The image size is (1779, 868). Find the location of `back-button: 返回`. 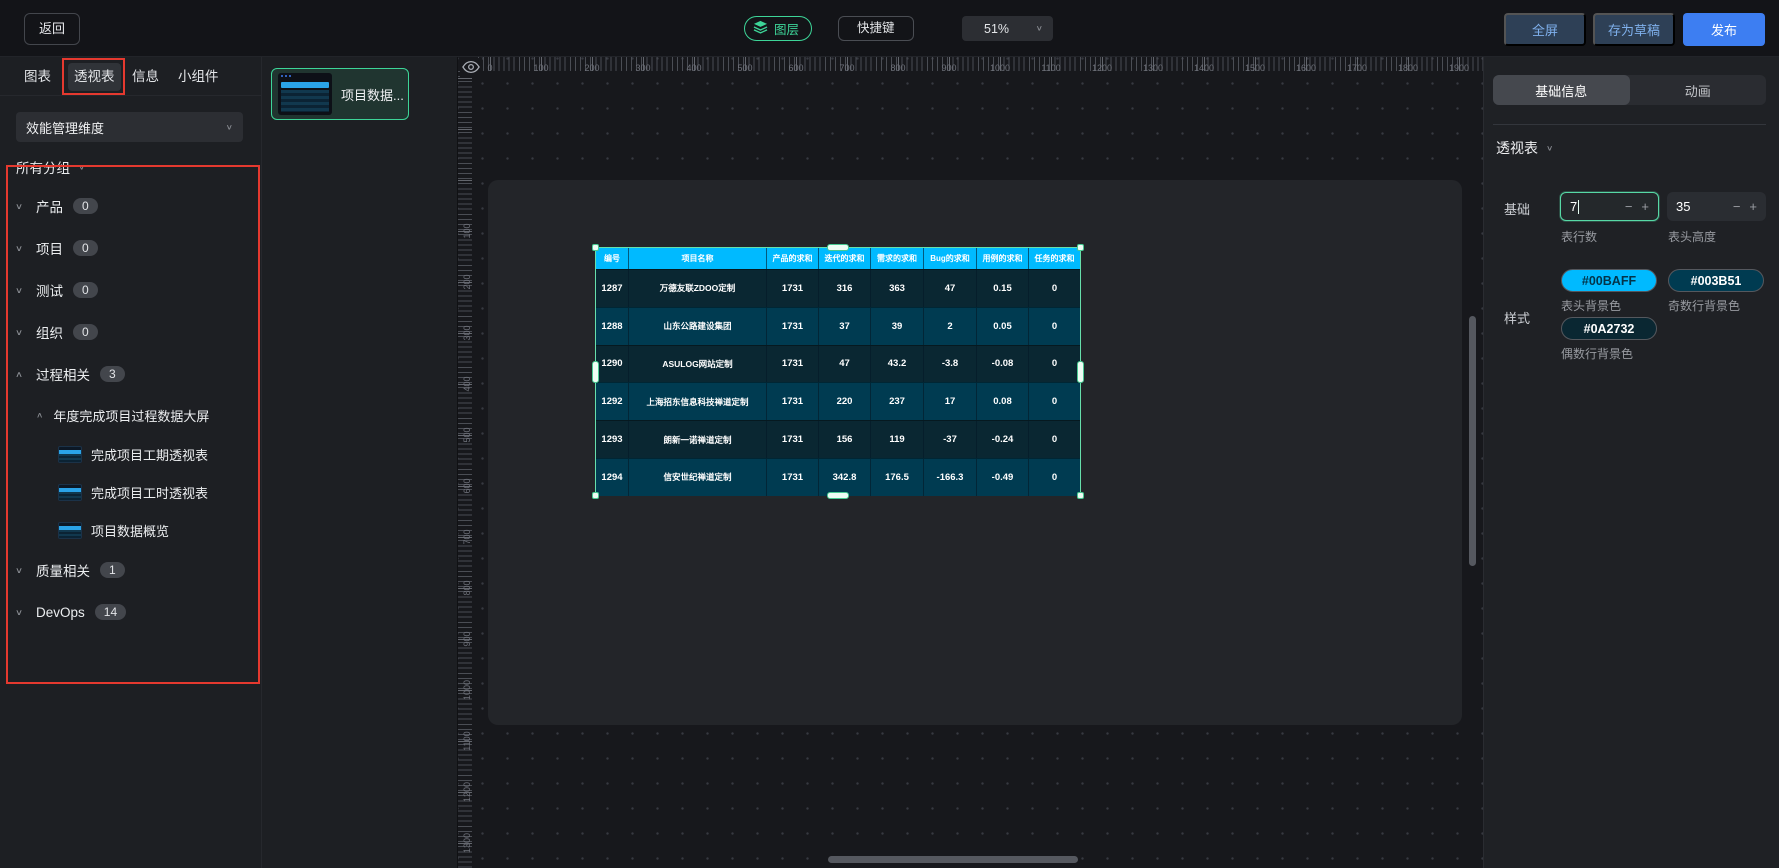

back-button: 返回 is located at coordinates (52, 29).